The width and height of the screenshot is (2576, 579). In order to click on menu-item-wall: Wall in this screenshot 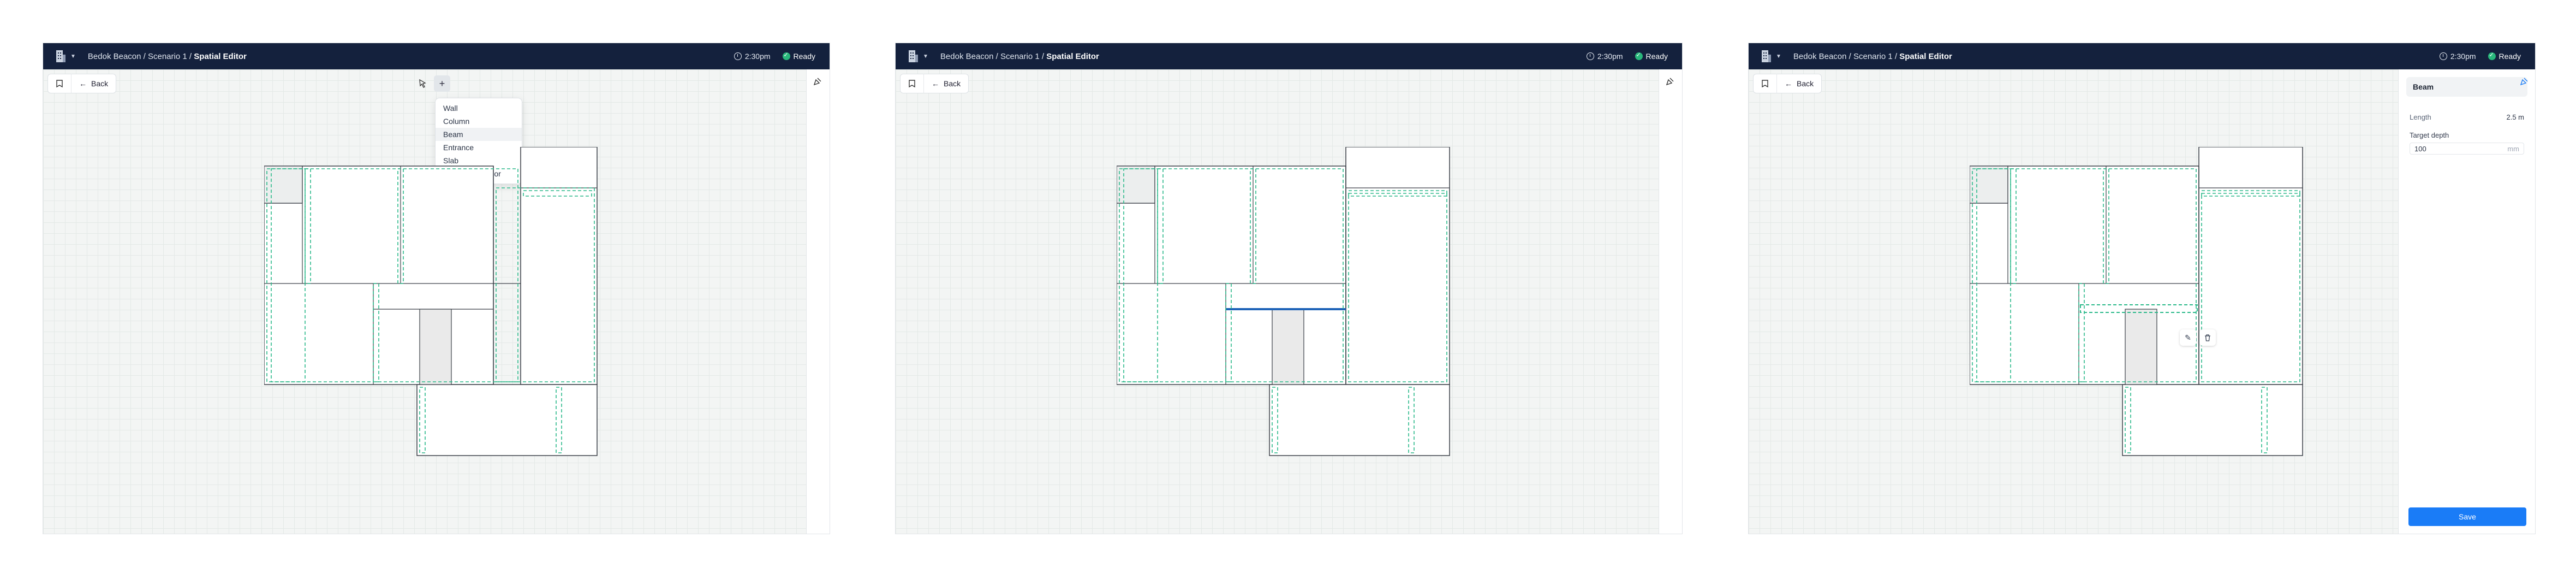, I will do `click(479, 108)`.